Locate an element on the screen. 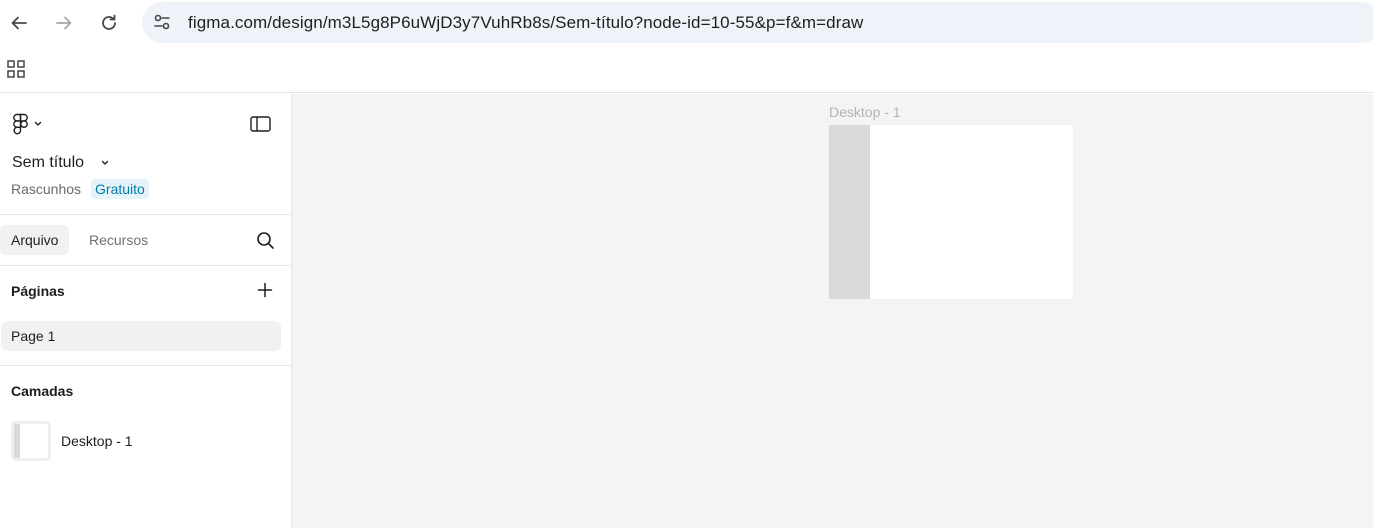  back-arrow-icon is located at coordinates (19, 23).